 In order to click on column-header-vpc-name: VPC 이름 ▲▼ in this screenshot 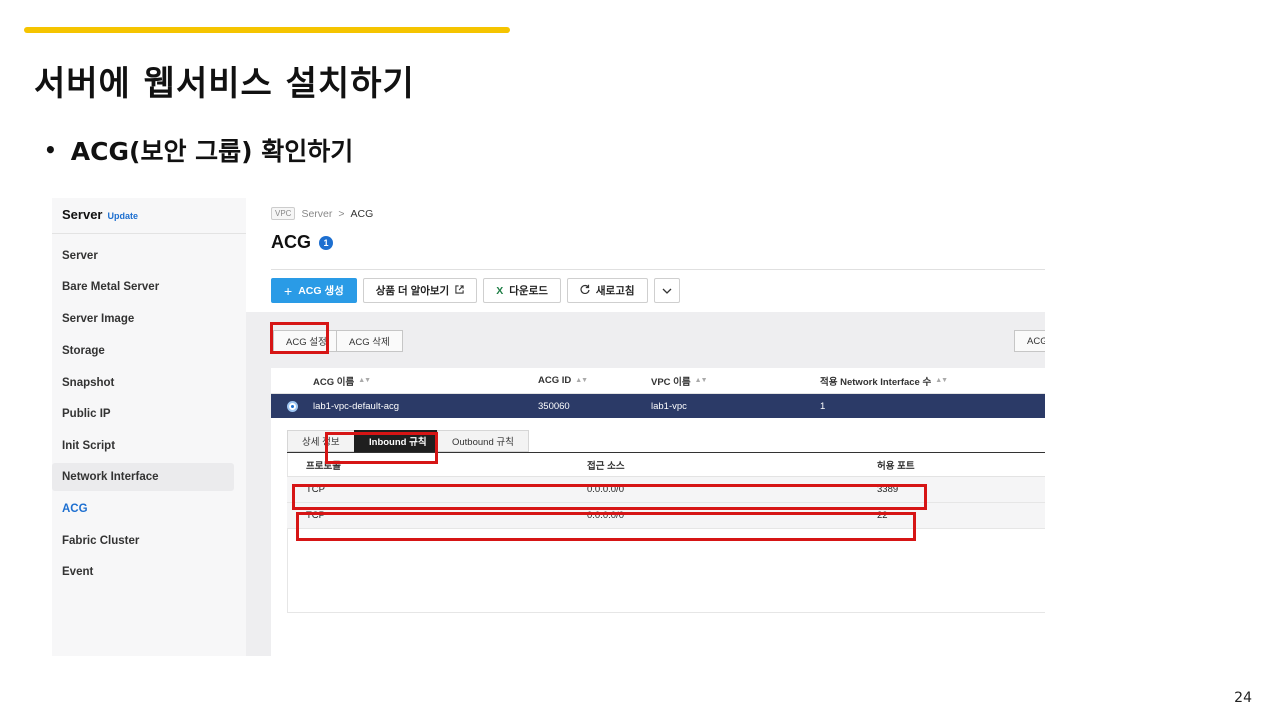, I will do `click(679, 380)`.